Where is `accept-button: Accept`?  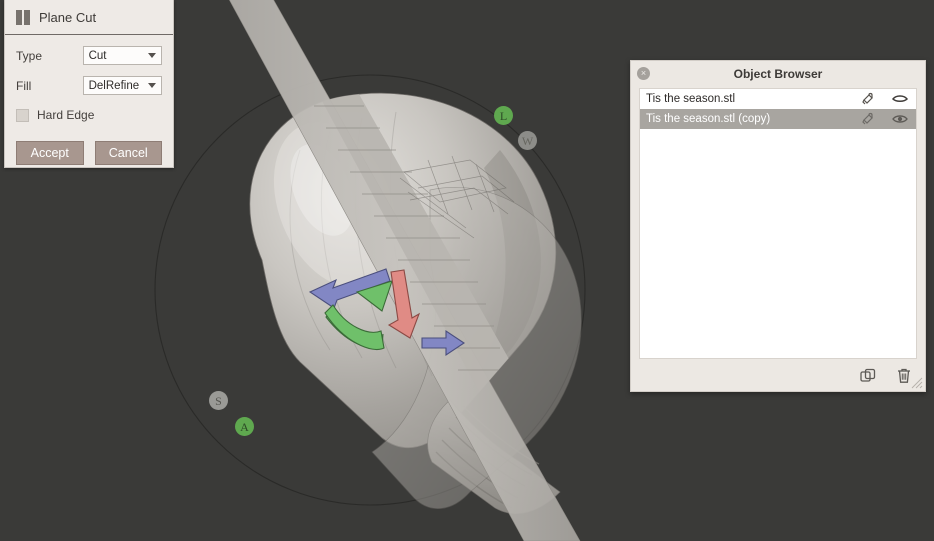
accept-button: Accept is located at coordinates (50, 153).